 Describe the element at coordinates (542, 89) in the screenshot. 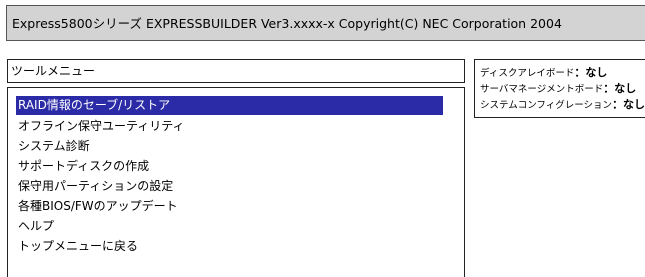

I see `info-label: サーバマネージメントボード` at that location.